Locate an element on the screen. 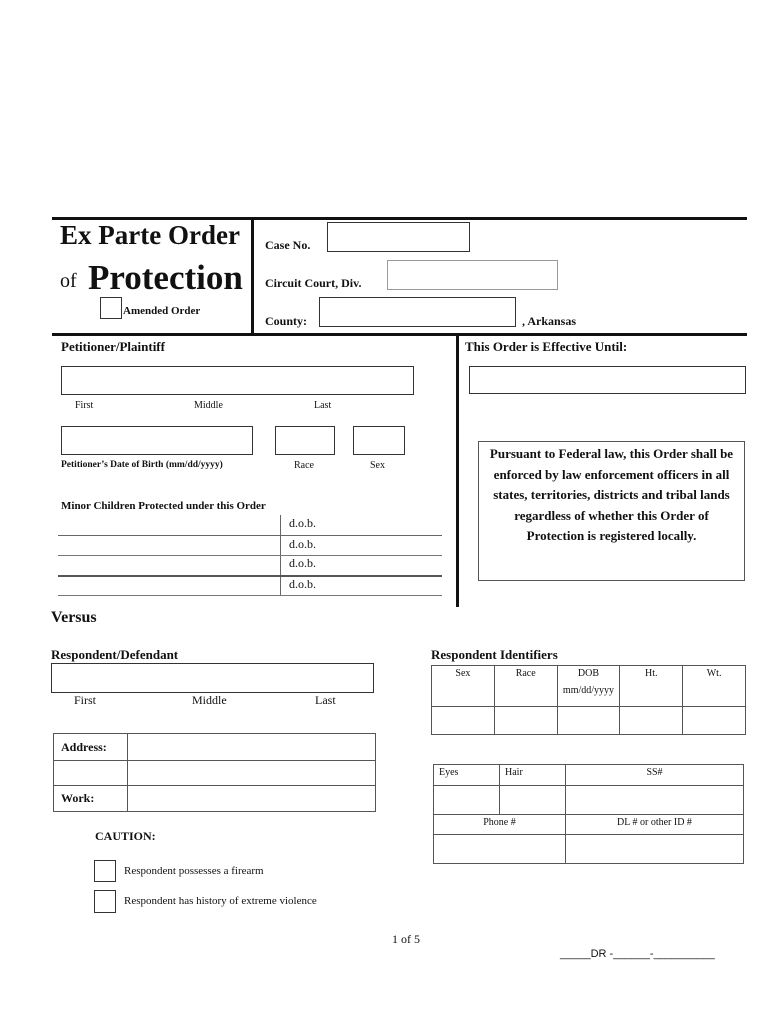  petitioner-race-label: Race is located at coordinates (304, 465).